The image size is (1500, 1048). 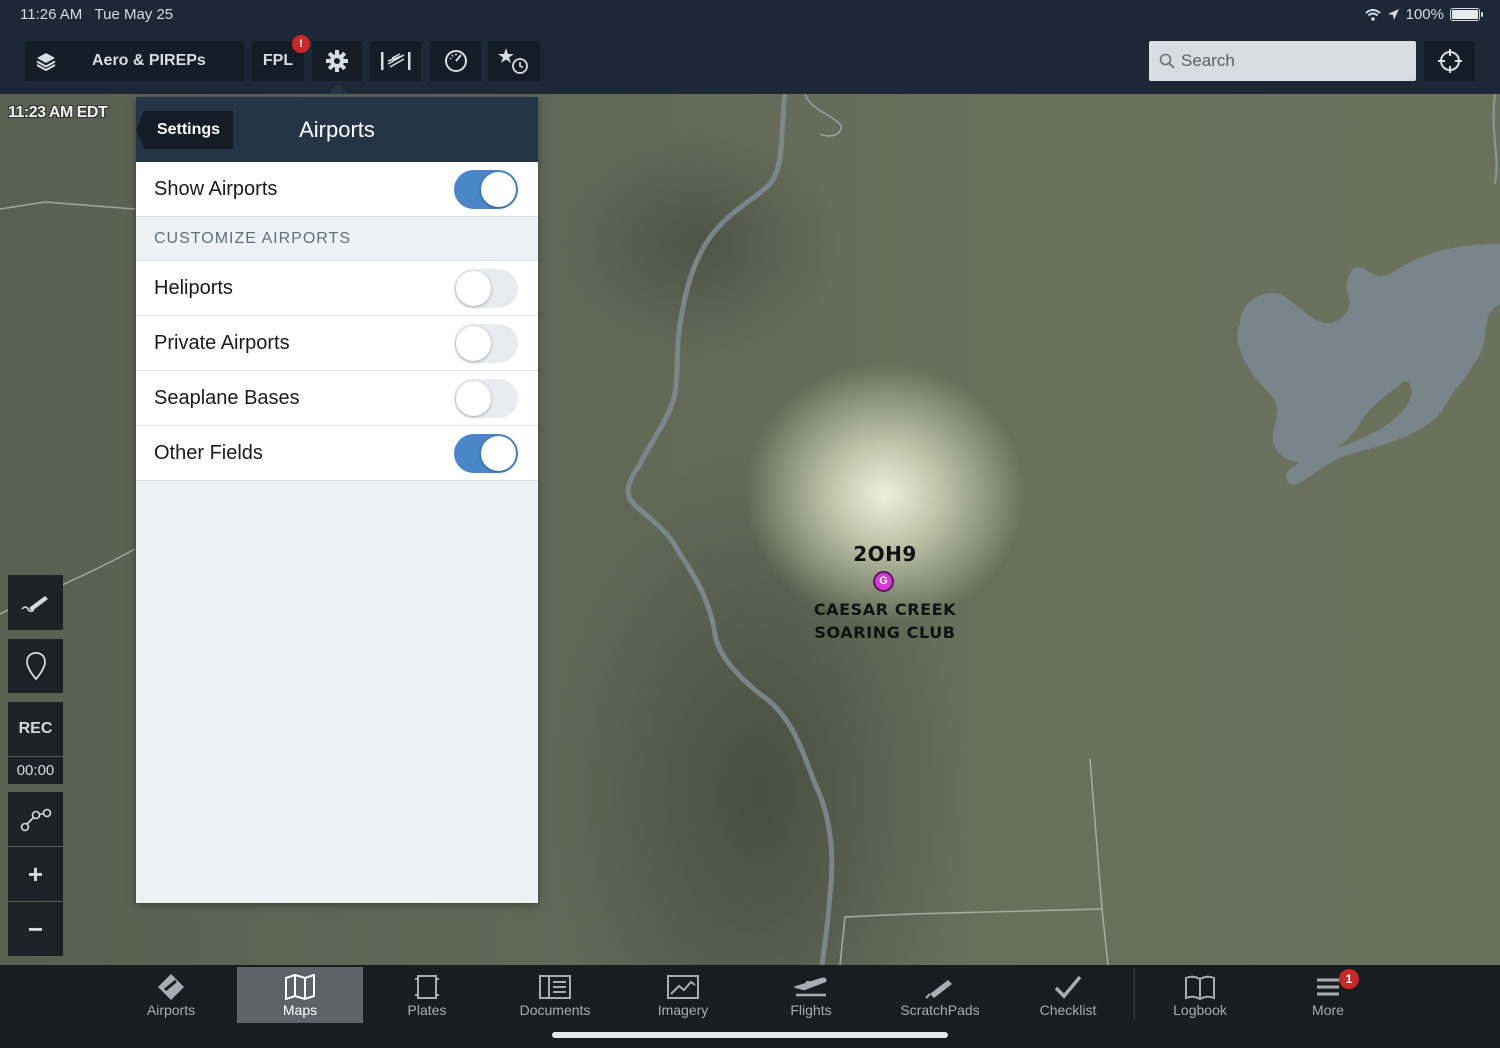 I want to click on other-fields-label: Other Fields, so click(x=208, y=452).